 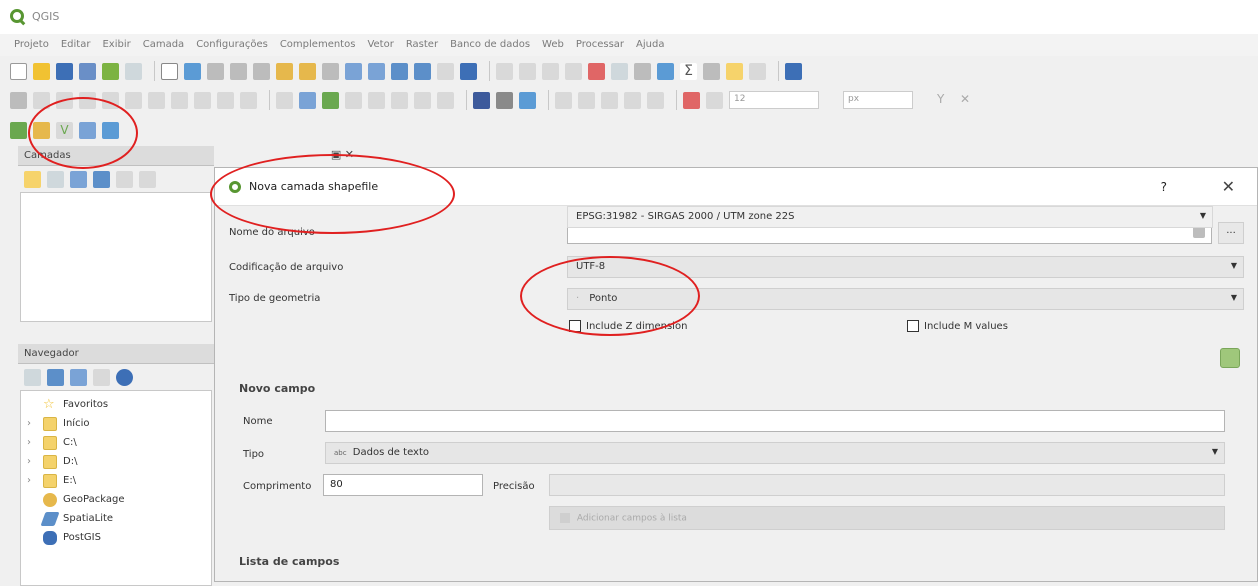 What do you see at coordinates (318, 45) in the screenshot?
I see `menu-complementos: Complementos` at bounding box center [318, 45].